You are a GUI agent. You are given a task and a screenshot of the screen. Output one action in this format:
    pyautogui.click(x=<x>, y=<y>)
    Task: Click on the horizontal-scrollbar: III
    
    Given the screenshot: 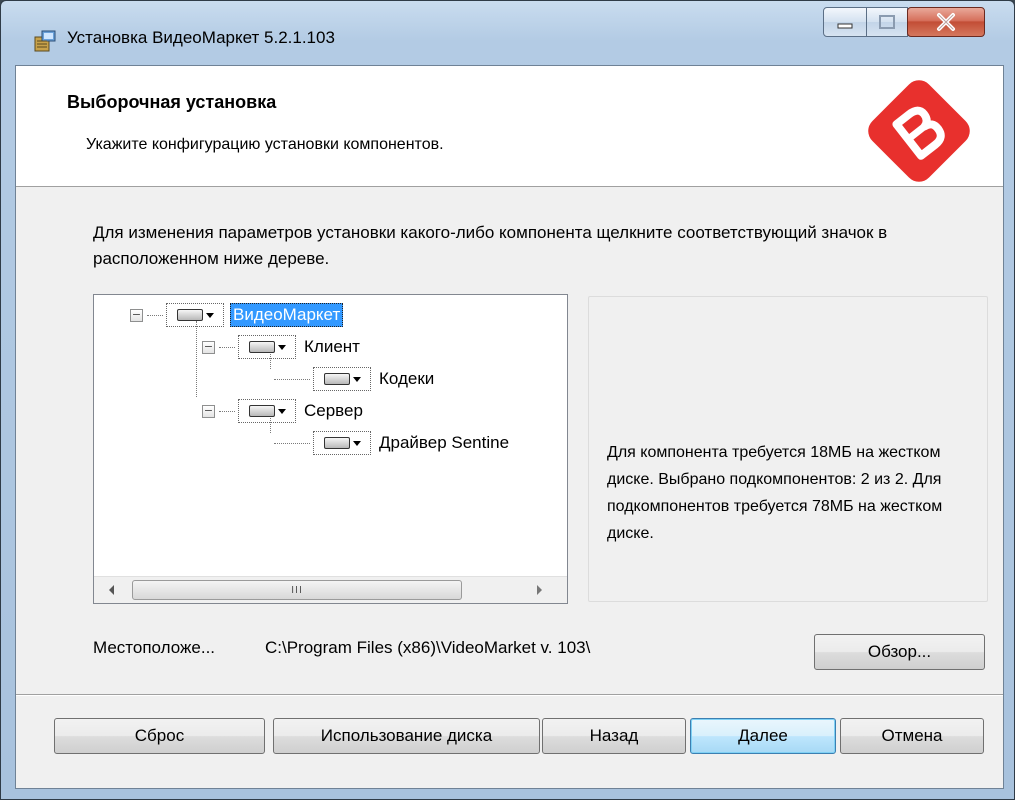 What is the action you would take?
    pyautogui.click(x=330, y=589)
    